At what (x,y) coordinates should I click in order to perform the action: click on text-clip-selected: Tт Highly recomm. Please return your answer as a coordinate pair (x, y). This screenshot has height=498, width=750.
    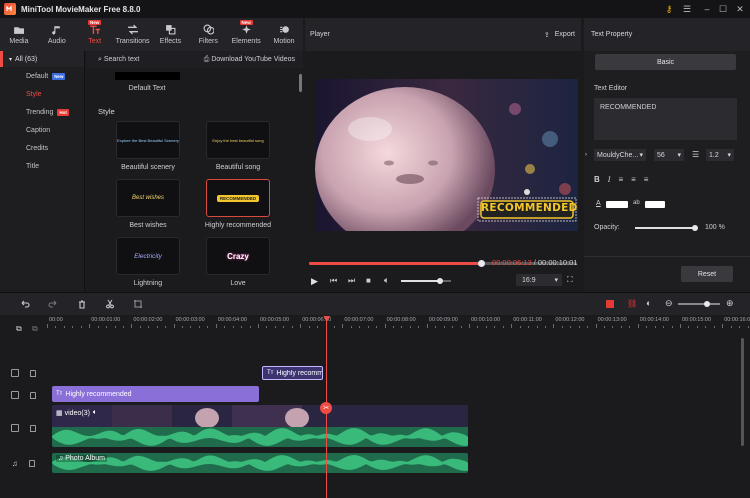
    Looking at the image, I should click on (292, 373).